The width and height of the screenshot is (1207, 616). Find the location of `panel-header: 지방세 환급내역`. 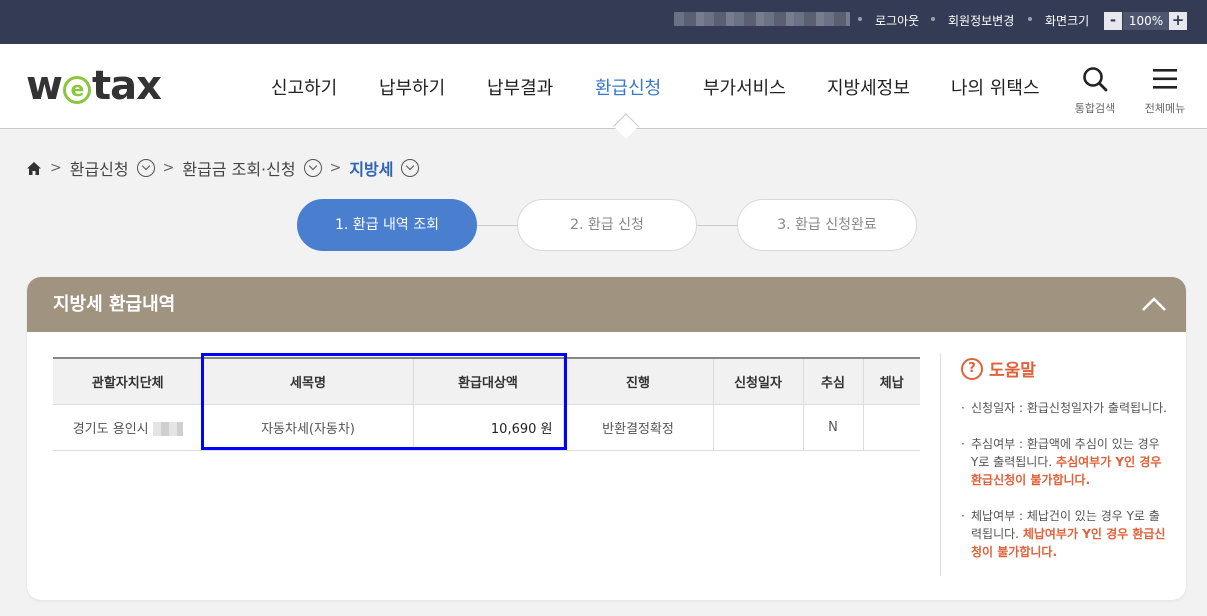

panel-header: 지방세 환급내역 is located at coordinates (606, 304).